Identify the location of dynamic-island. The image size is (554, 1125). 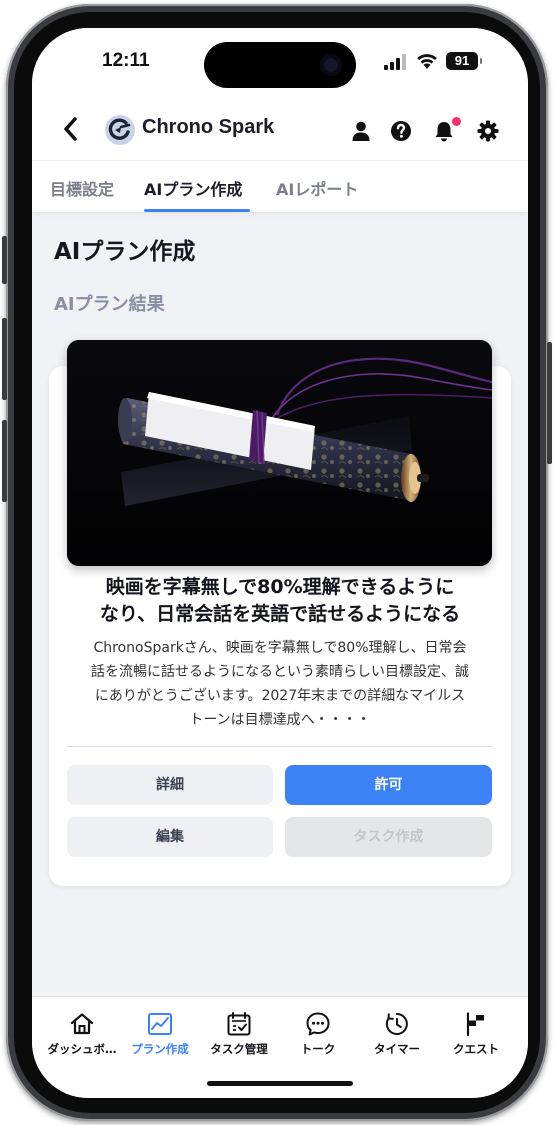
(280, 65).